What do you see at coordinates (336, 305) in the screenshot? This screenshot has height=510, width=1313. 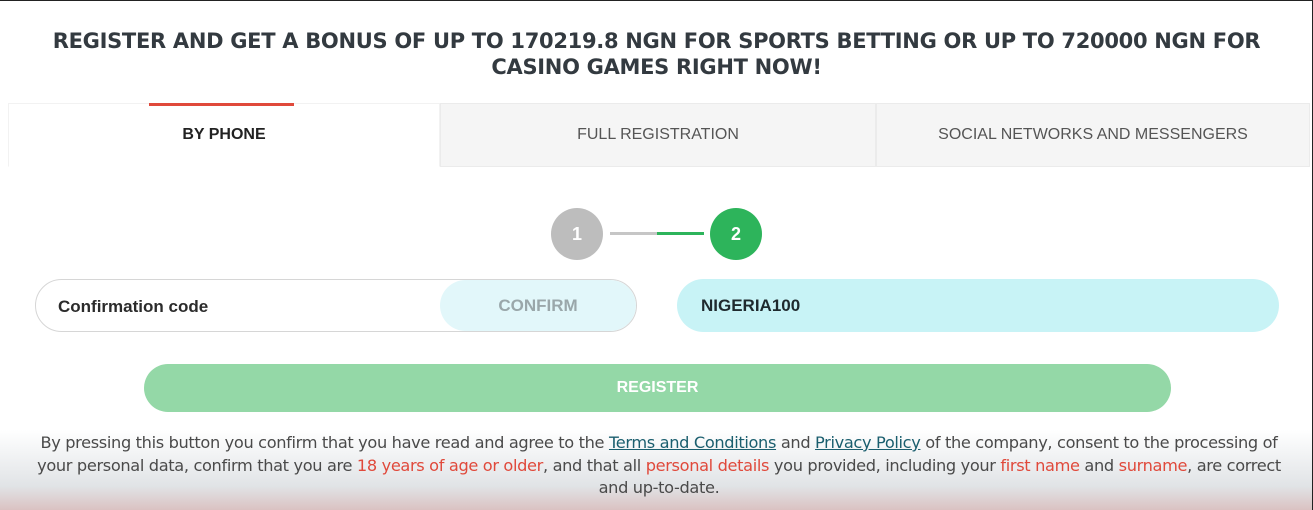 I see `confirmation-code-field: Confirmation code CONFIRM` at bounding box center [336, 305].